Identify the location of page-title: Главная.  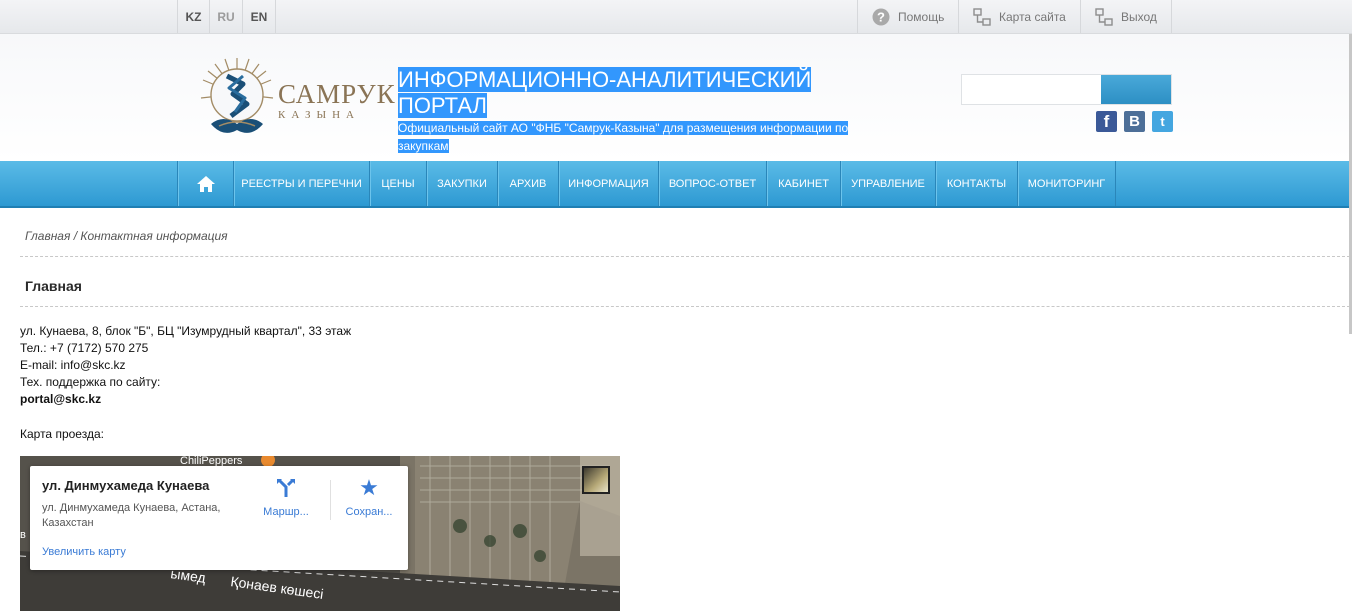
(53, 286).